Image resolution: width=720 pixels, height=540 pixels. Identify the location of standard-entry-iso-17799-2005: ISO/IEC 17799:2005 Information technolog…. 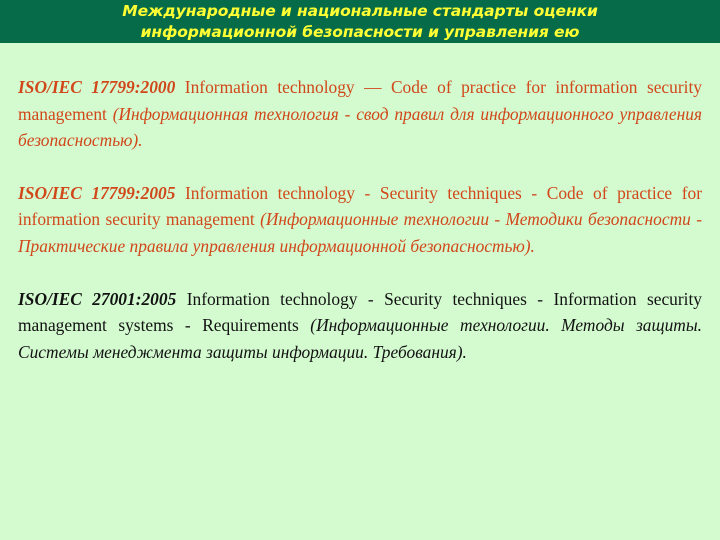
(360, 220).